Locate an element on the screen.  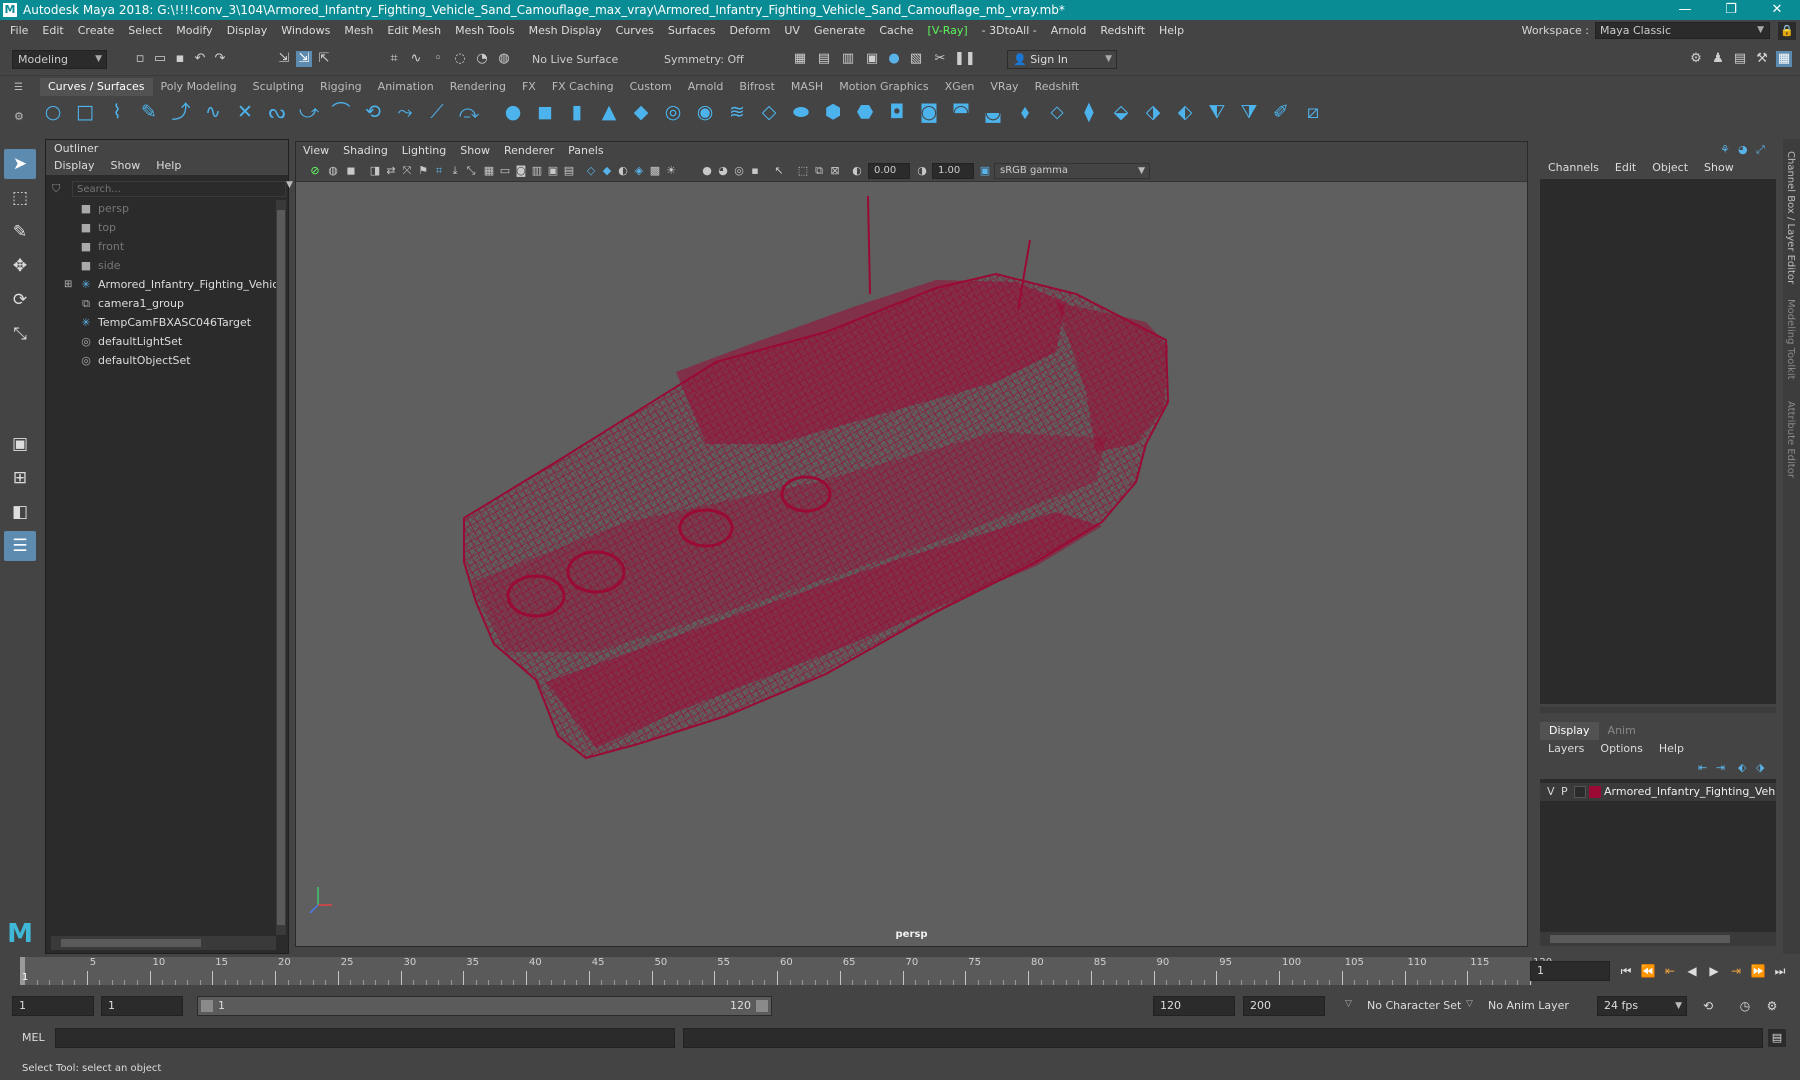
shelf-tab-mash: MASH is located at coordinates (807, 87).